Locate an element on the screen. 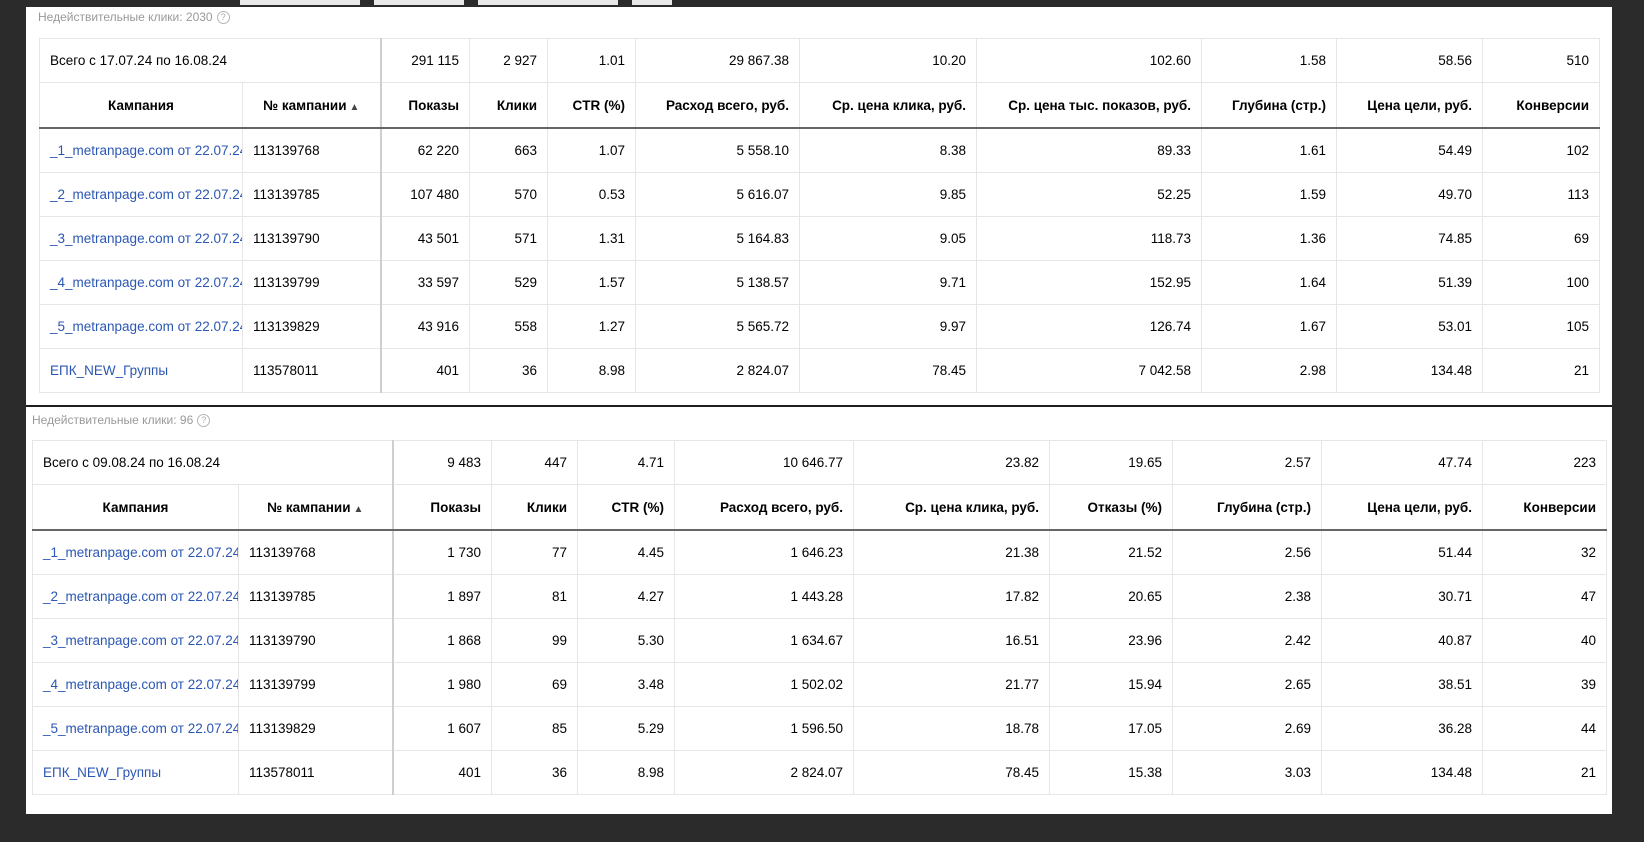  metric-cell: 570 is located at coordinates (509, 194).